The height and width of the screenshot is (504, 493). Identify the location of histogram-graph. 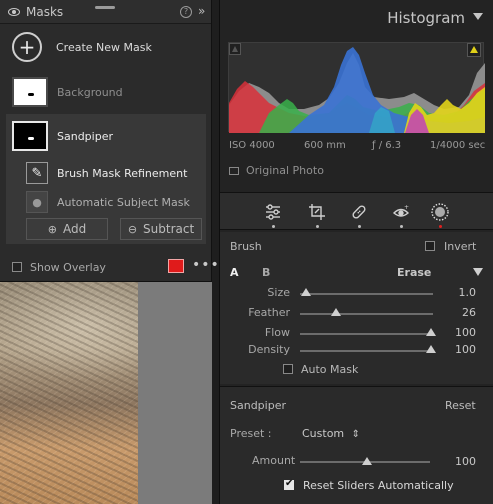
(356, 87).